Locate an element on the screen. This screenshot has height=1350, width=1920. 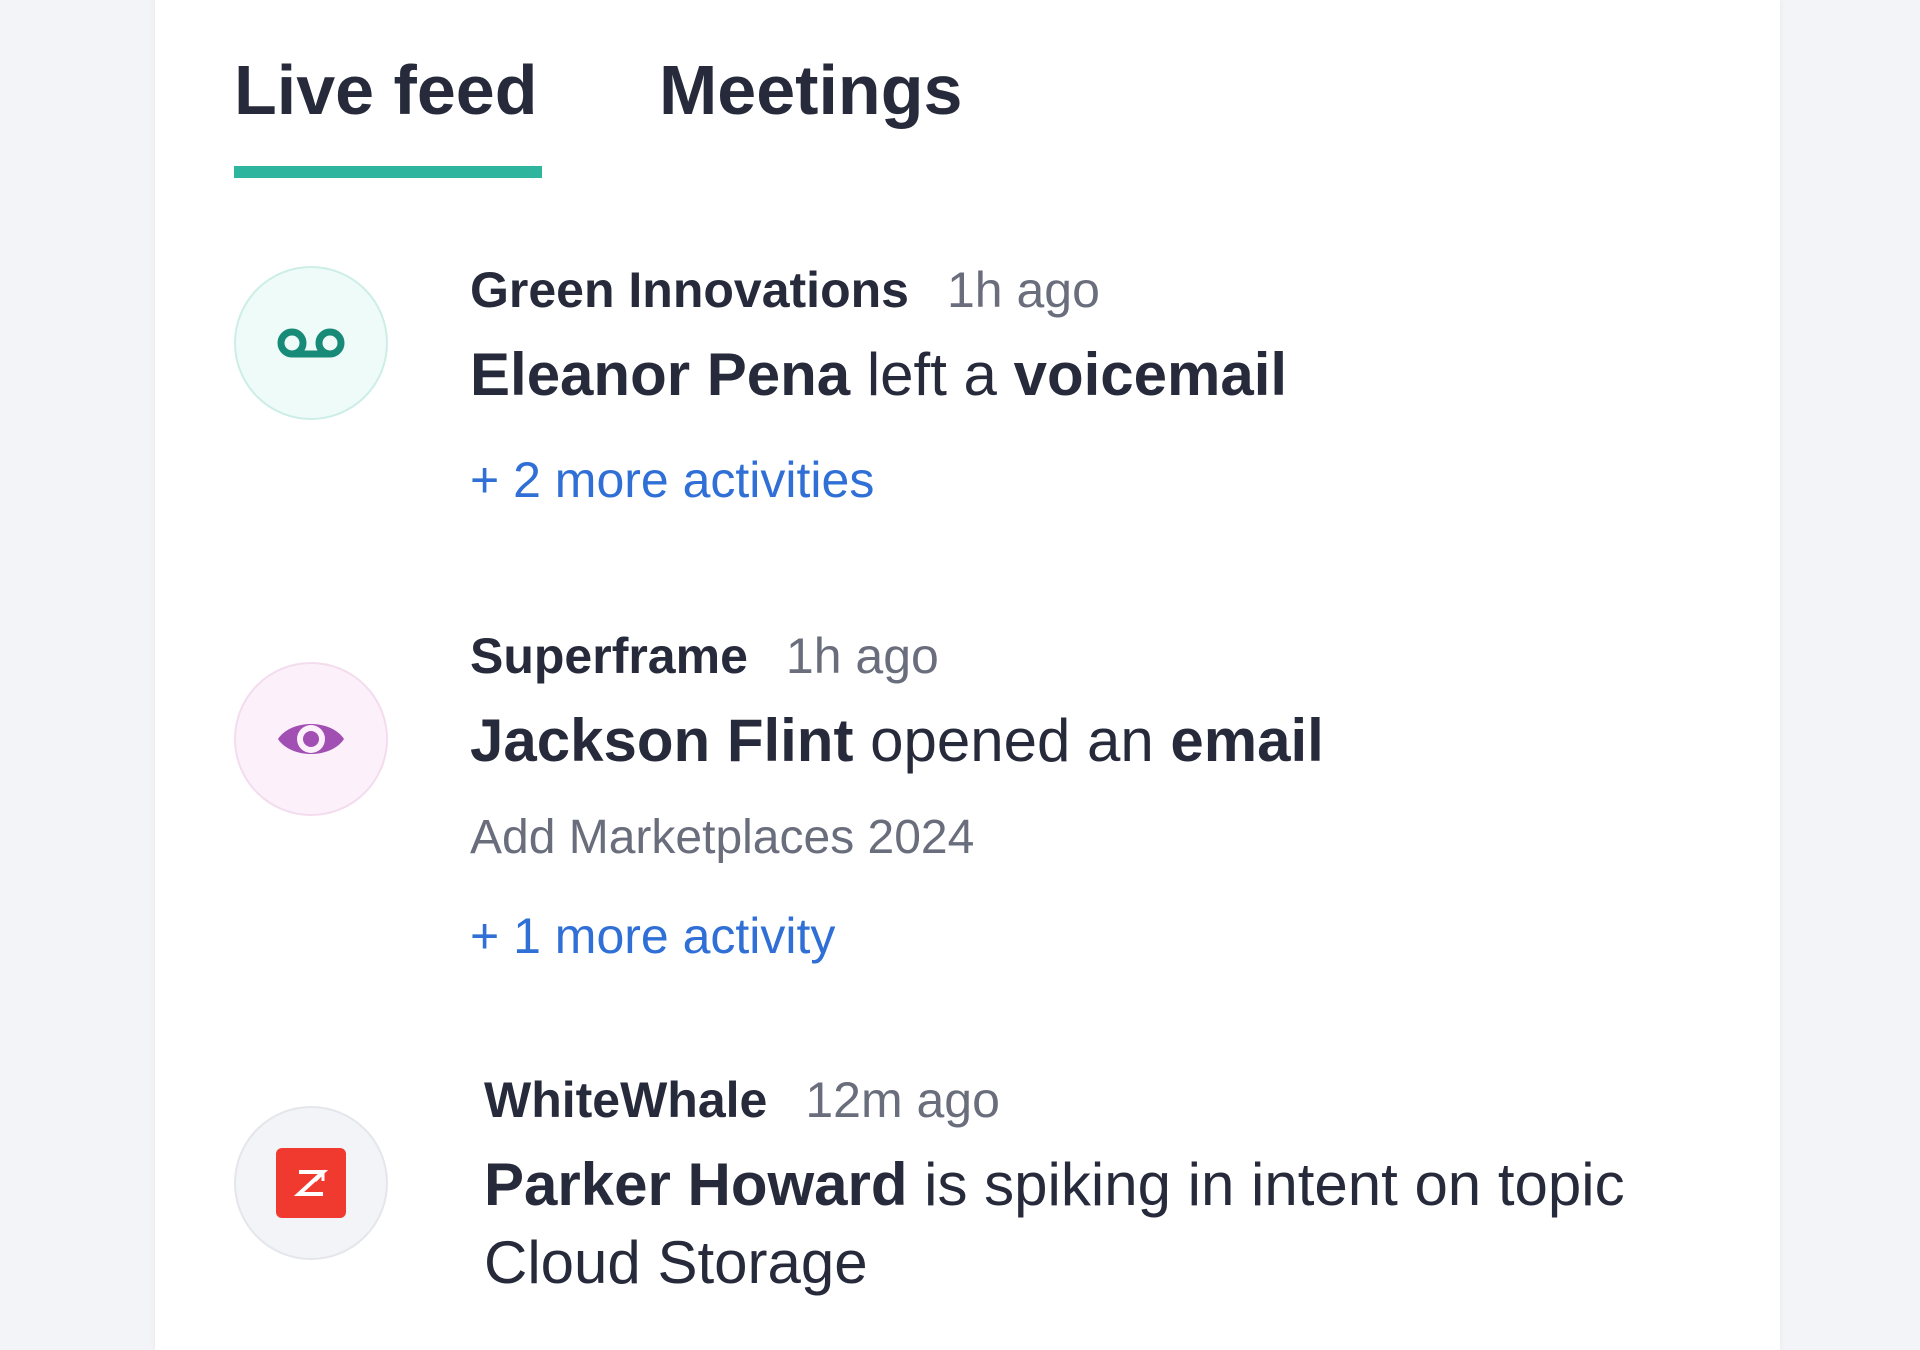
contact-name: Jackson Flint is located at coordinates (661, 740).